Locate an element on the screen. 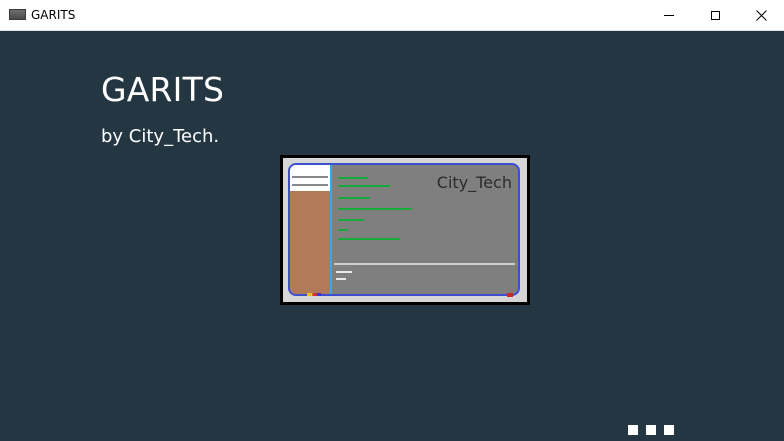 This screenshot has width=784, height=441. splash-illustration: City_Tech is located at coordinates (405, 230).